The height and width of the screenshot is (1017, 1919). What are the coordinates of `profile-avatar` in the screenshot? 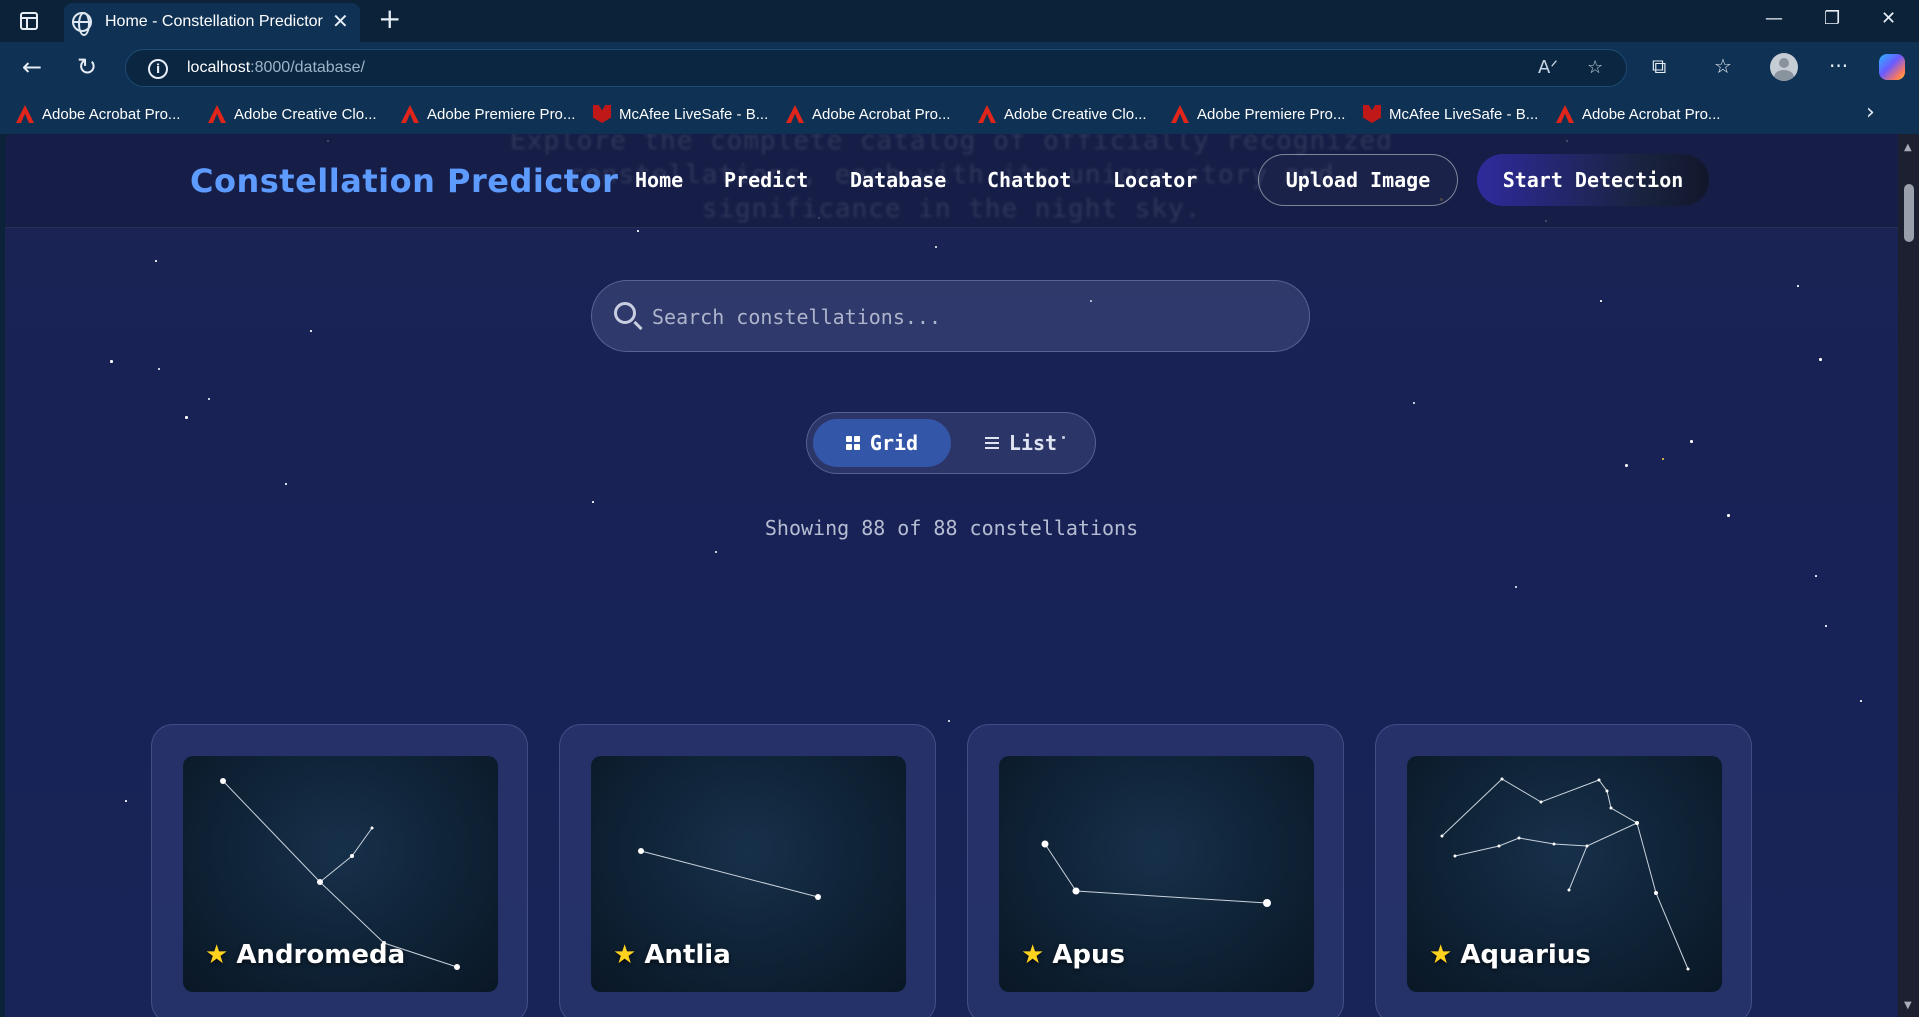 It's located at (1784, 67).